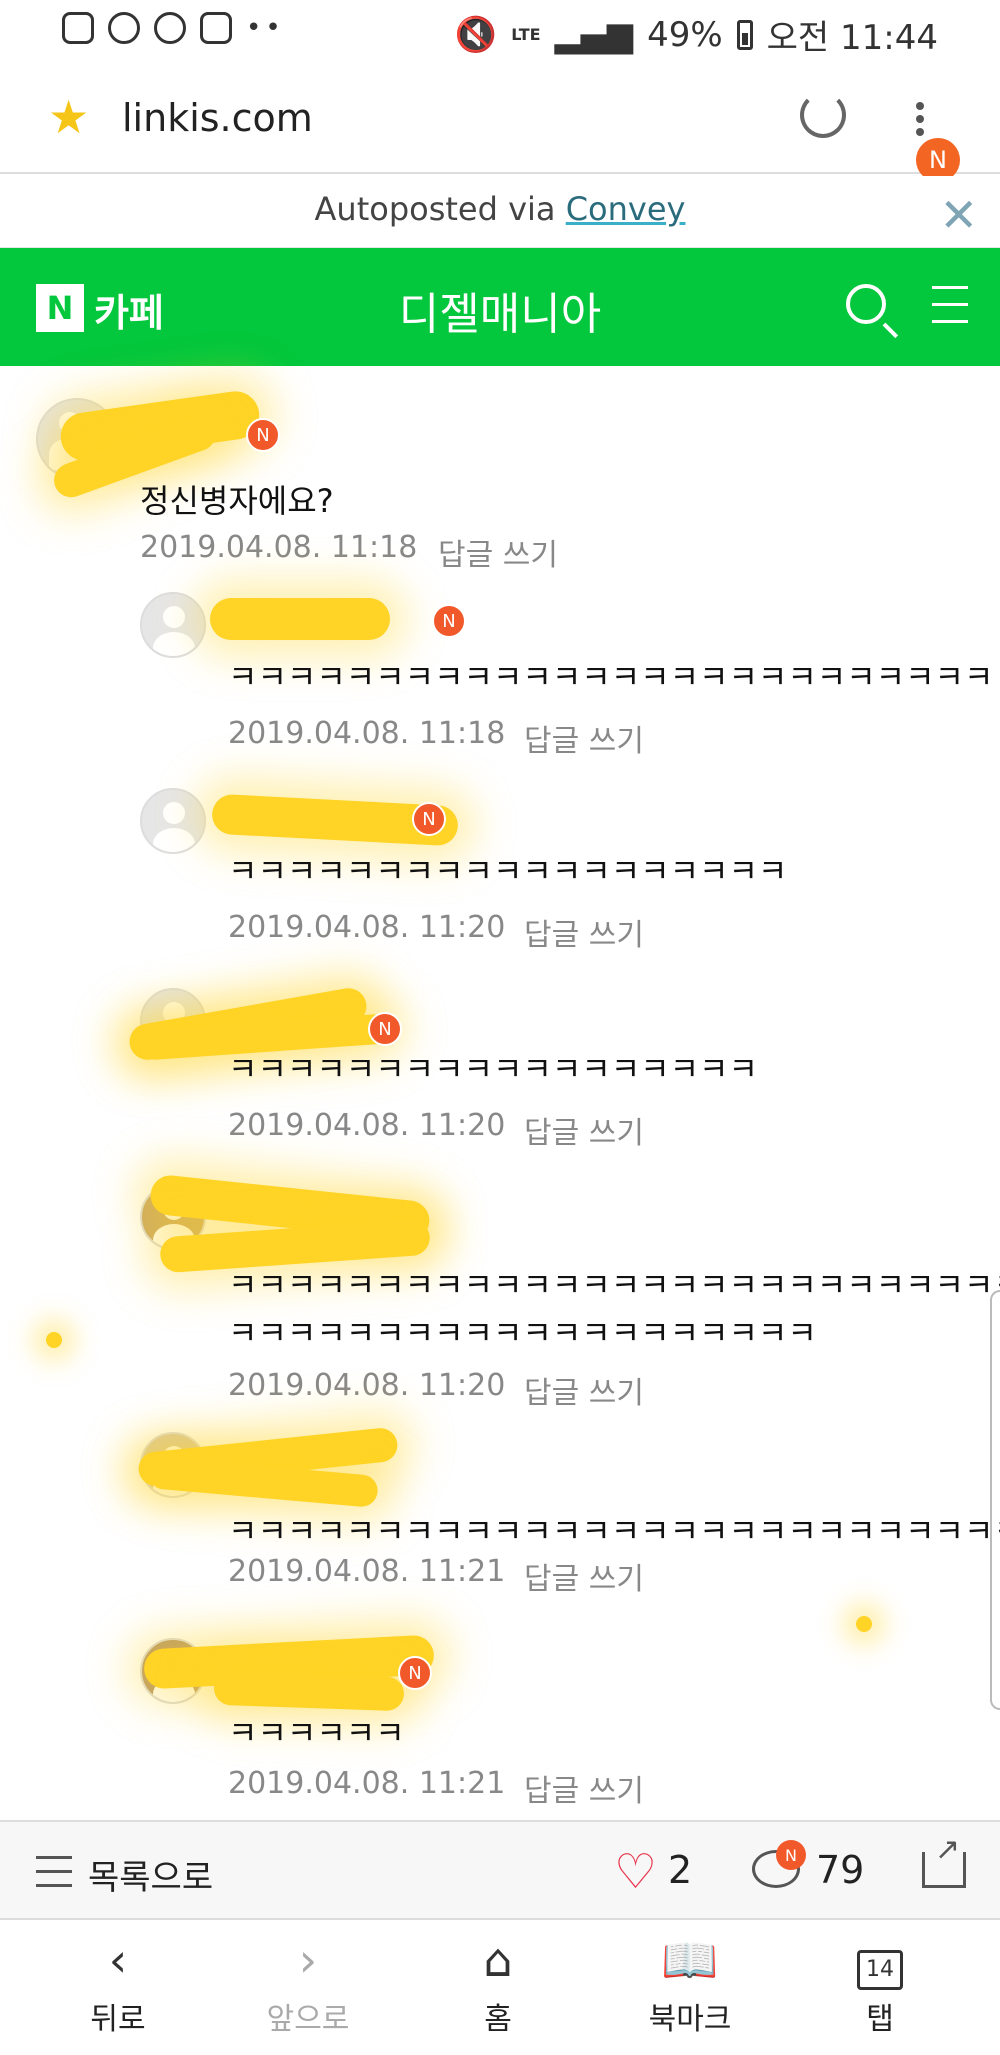 This screenshot has width=1000, height=2055. What do you see at coordinates (522, 1333) in the screenshot?
I see `comment-text-line2: ㅋㅋㅋㅋㅋㅋㅋㅋㅋㅋㅋㅋㅋㅋㅋㅋㅋㅋㅋㅋ` at bounding box center [522, 1333].